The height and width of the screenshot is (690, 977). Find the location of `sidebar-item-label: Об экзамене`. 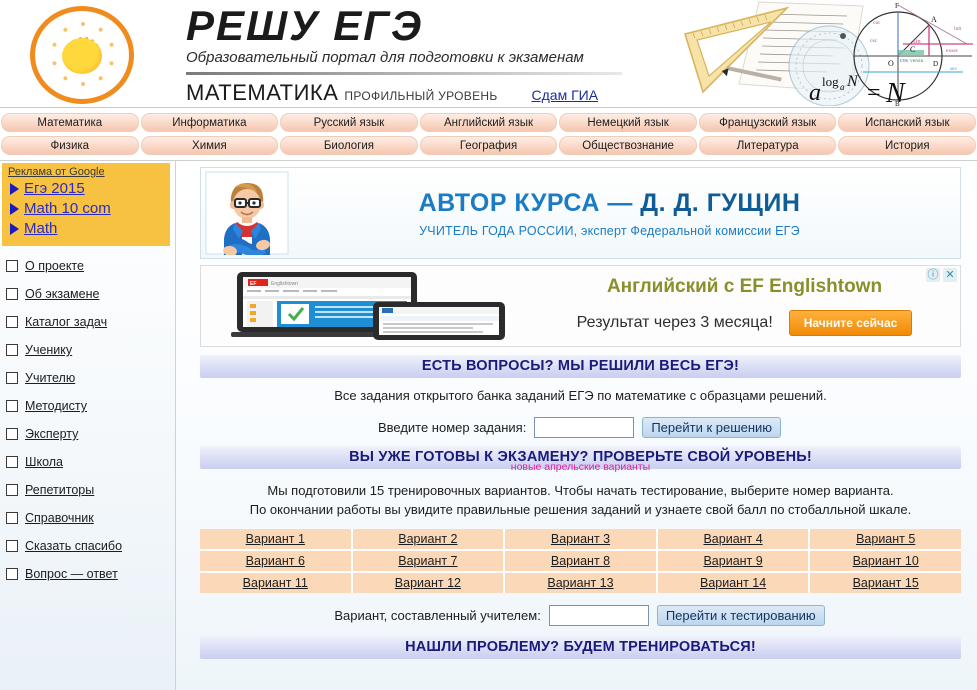

sidebar-item-label: Об экзамене is located at coordinates (62, 294).